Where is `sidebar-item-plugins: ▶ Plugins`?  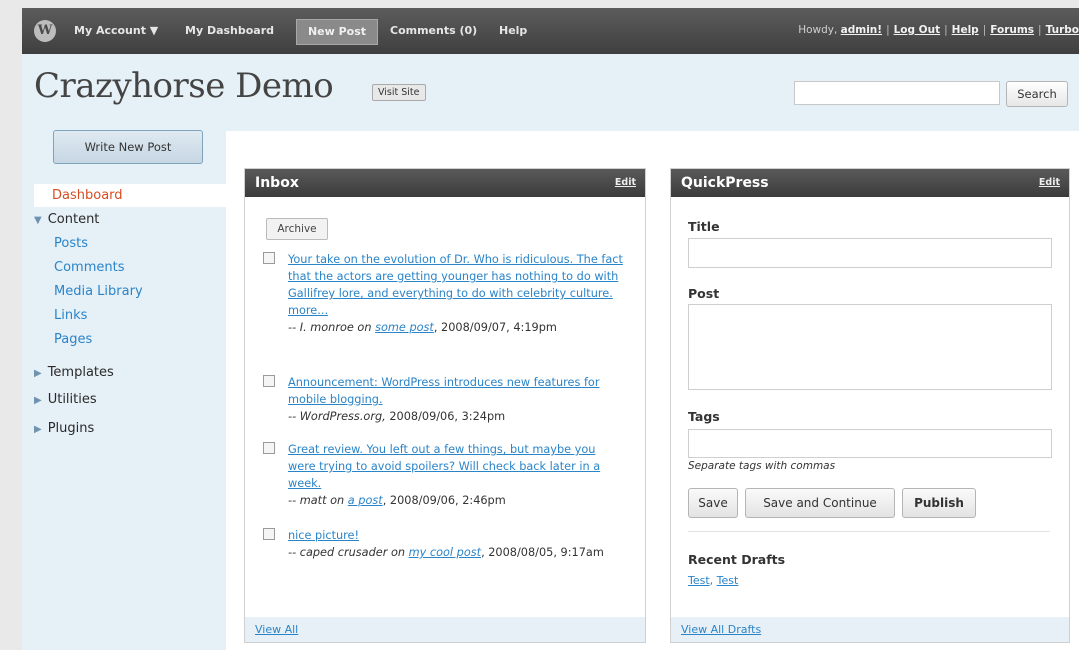
sidebar-item-plugins: ▶ Plugins is located at coordinates (64, 428).